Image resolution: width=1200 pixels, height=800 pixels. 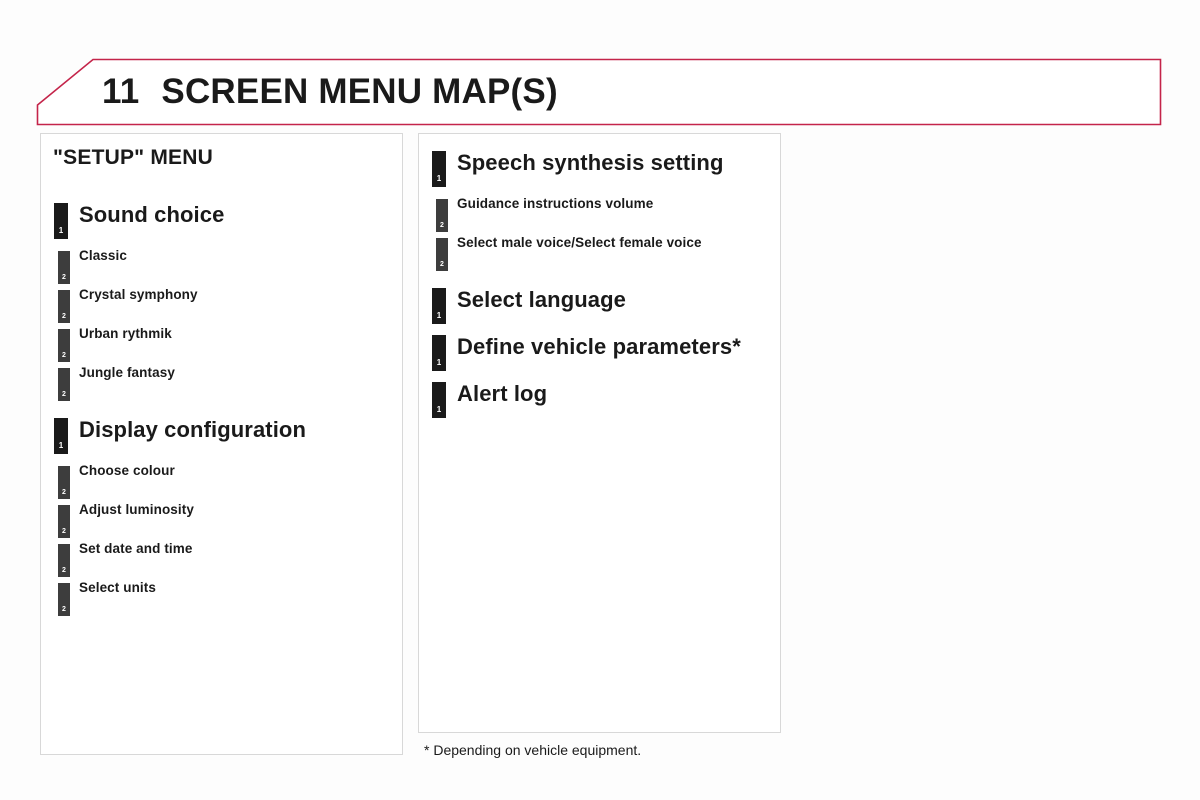 I want to click on menu-item-label: Define vehicle parameters*, so click(x=599, y=346).